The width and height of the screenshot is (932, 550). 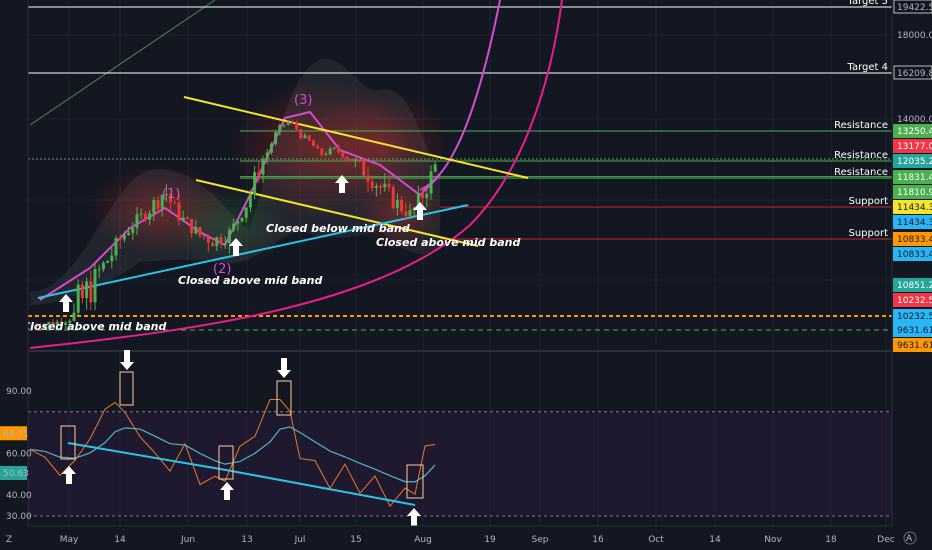 What do you see at coordinates (909, 539) in the screenshot?
I see `corner-right-label: A` at bounding box center [909, 539].